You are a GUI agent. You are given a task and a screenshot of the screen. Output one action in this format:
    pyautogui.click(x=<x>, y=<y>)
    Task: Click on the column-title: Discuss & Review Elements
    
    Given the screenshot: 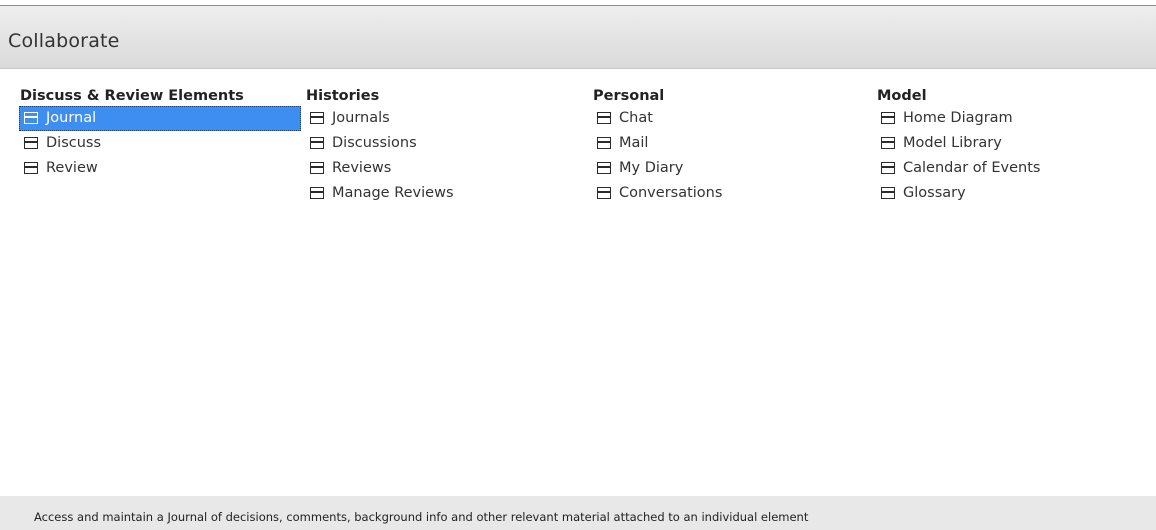 What is the action you would take?
    pyautogui.click(x=132, y=96)
    